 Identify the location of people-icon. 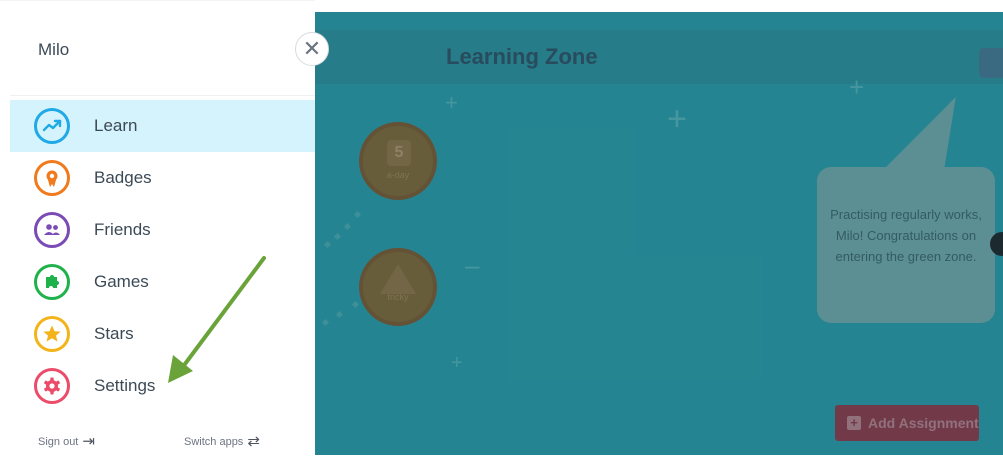
(52, 230).